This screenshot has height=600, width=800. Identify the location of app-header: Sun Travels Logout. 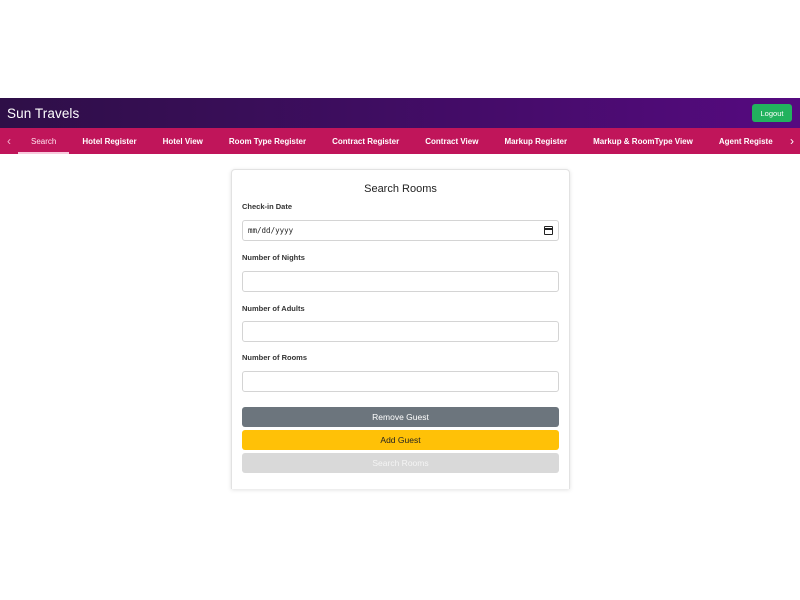
(400, 113).